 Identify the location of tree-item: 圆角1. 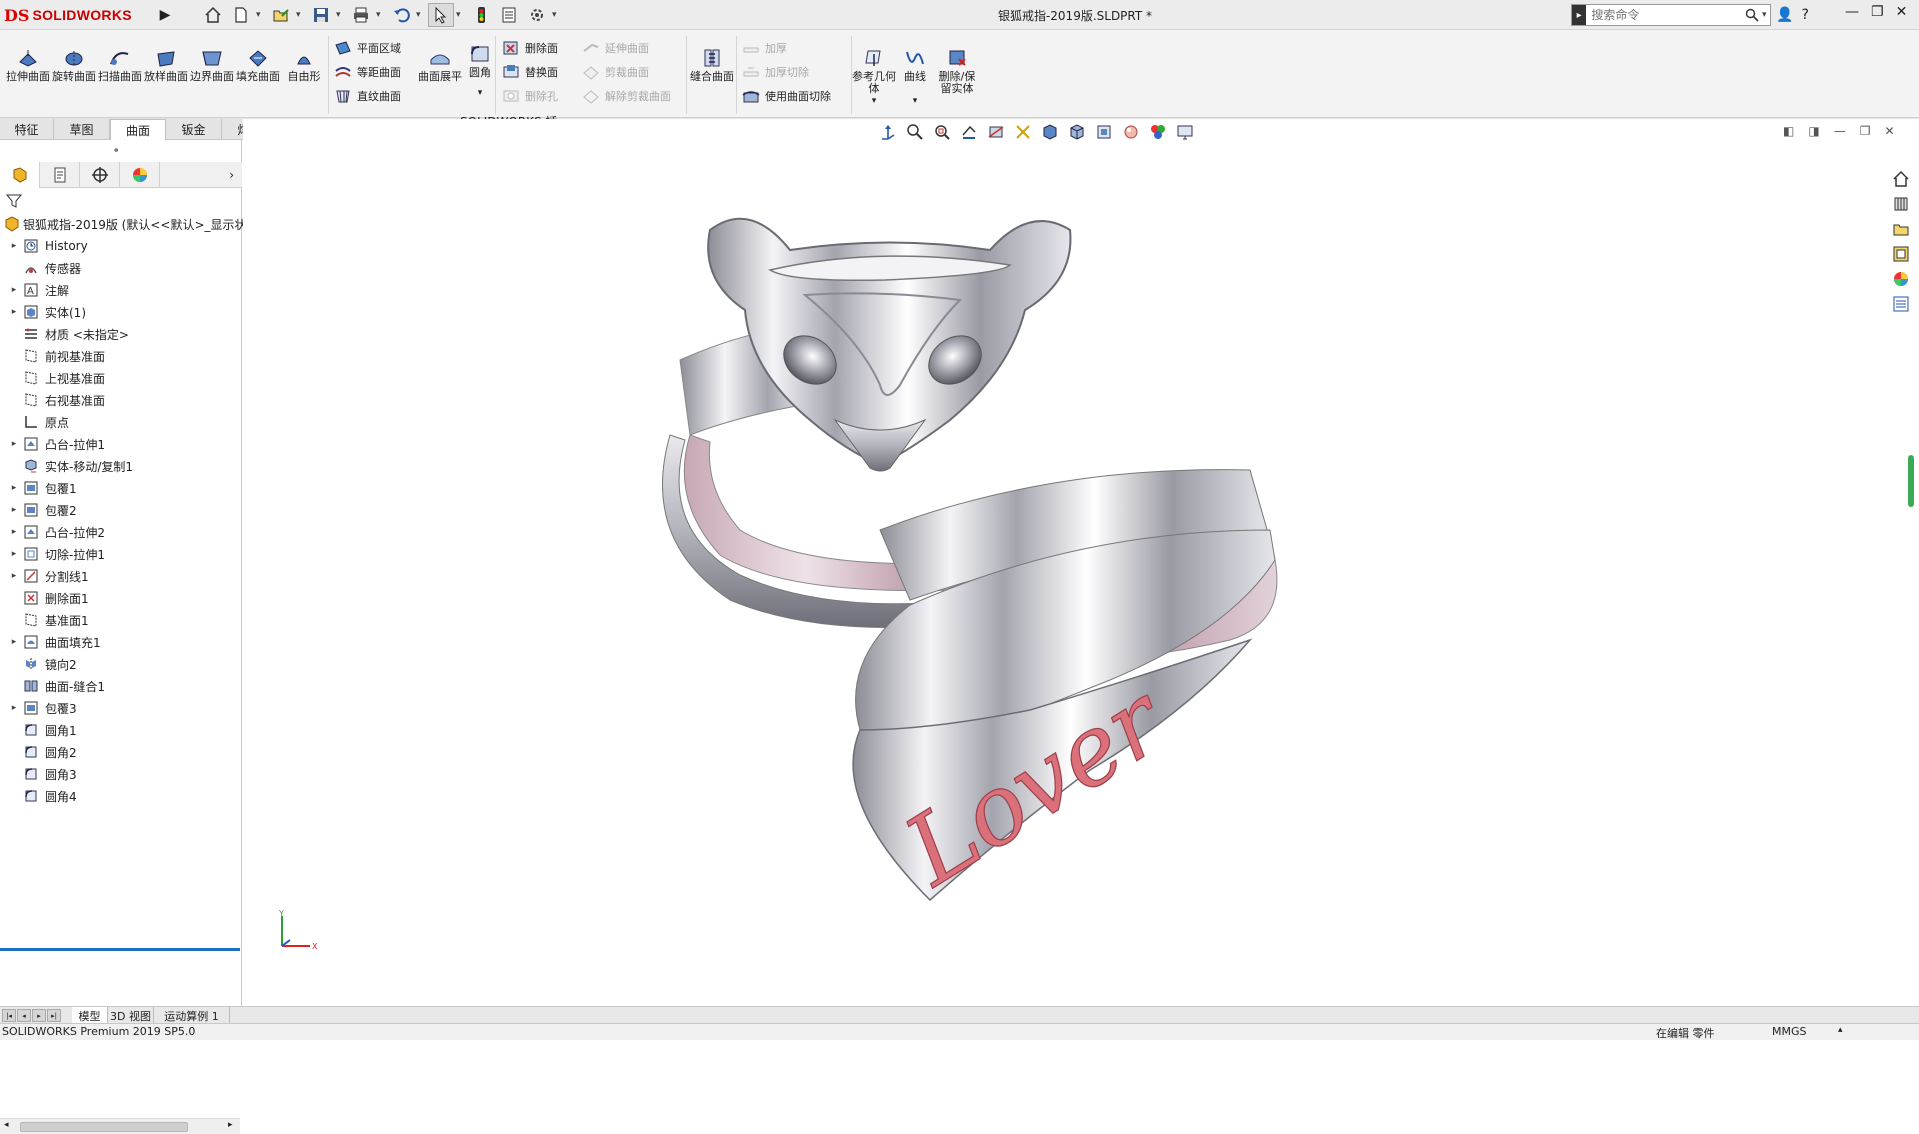
(121, 730).